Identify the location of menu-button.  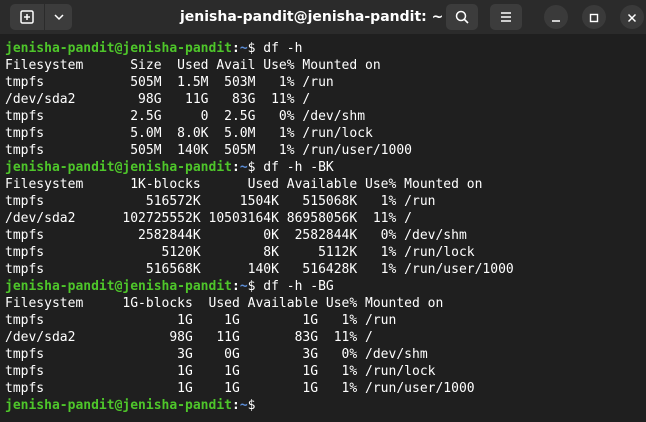
(506, 17).